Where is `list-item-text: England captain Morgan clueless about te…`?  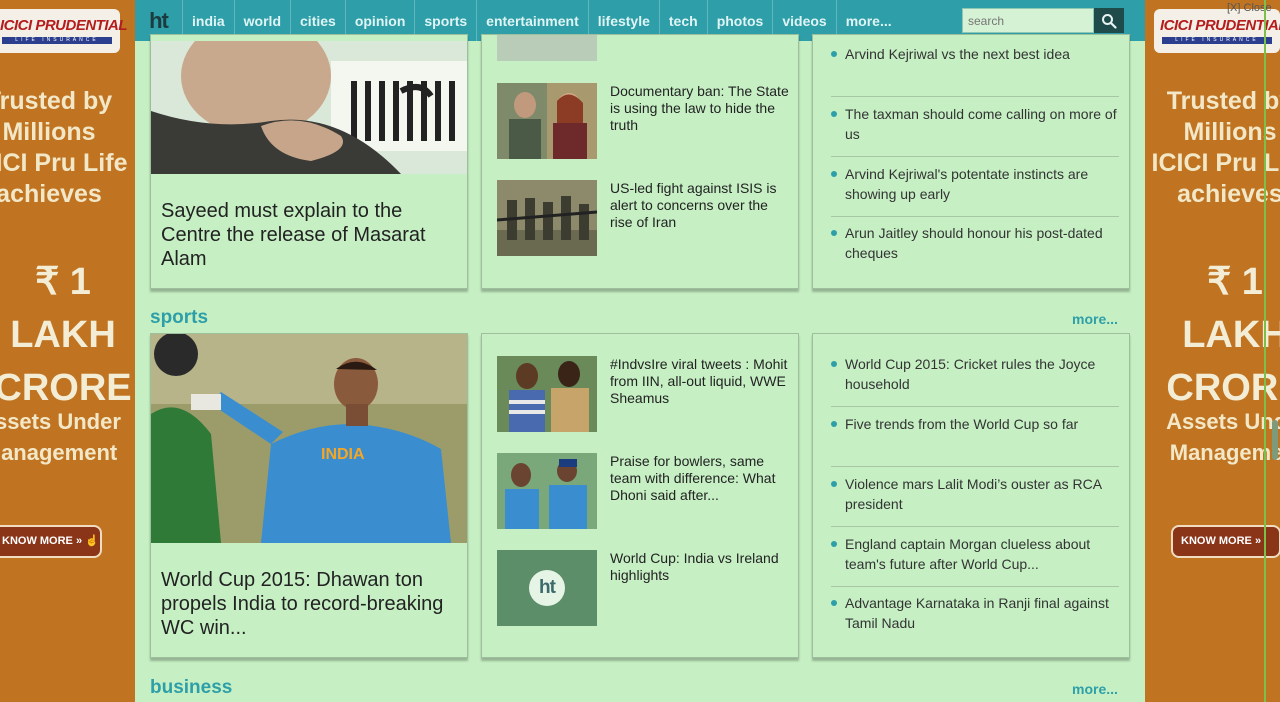 list-item-text: England captain Morgan clueless about te… is located at coordinates (968, 554).